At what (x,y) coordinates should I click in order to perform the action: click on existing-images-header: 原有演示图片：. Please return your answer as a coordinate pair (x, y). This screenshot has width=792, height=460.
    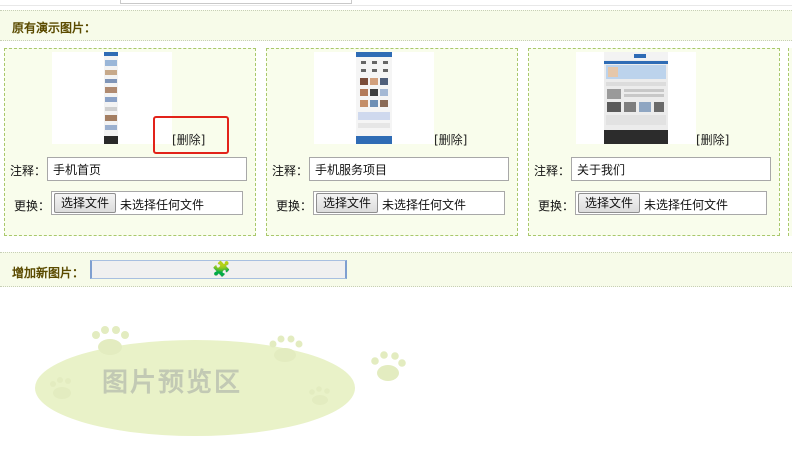
    Looking at the image, I should click on (396, 25).